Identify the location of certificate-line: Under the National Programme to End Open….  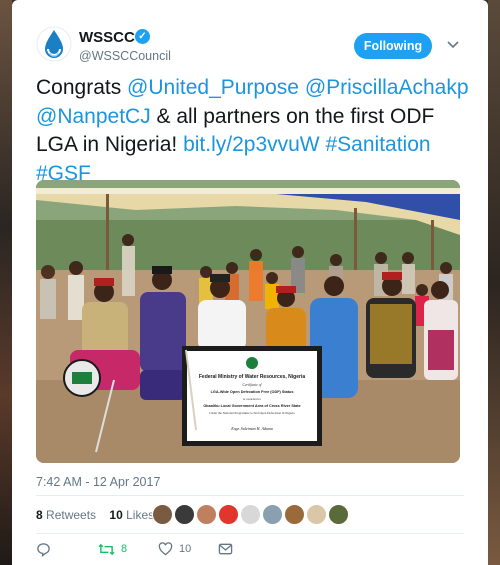
(252, 413).